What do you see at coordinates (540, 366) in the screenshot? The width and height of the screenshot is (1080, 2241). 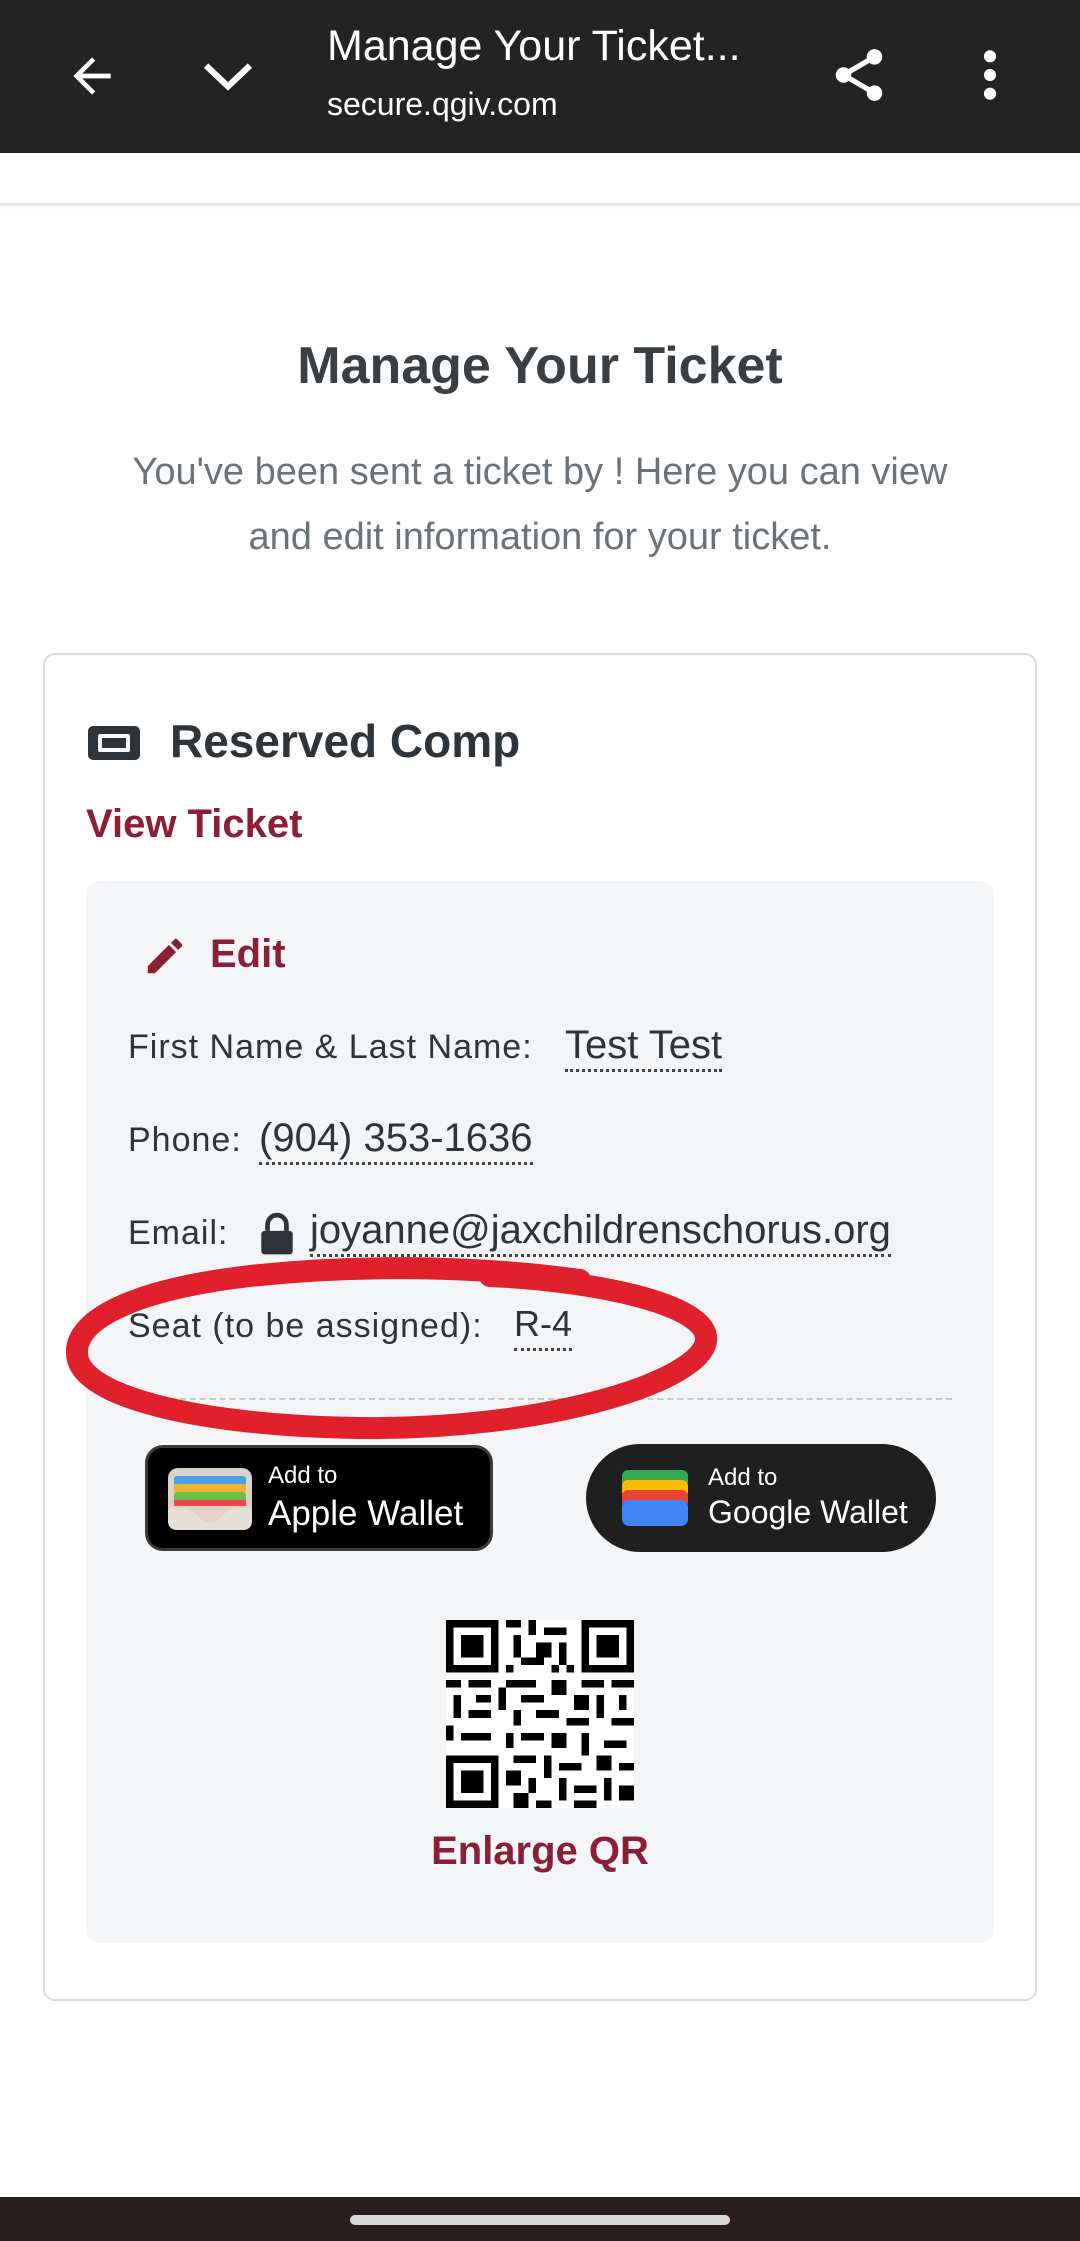 I see `page-title: Manage Your Ticket` at bounding box center [540, 366].